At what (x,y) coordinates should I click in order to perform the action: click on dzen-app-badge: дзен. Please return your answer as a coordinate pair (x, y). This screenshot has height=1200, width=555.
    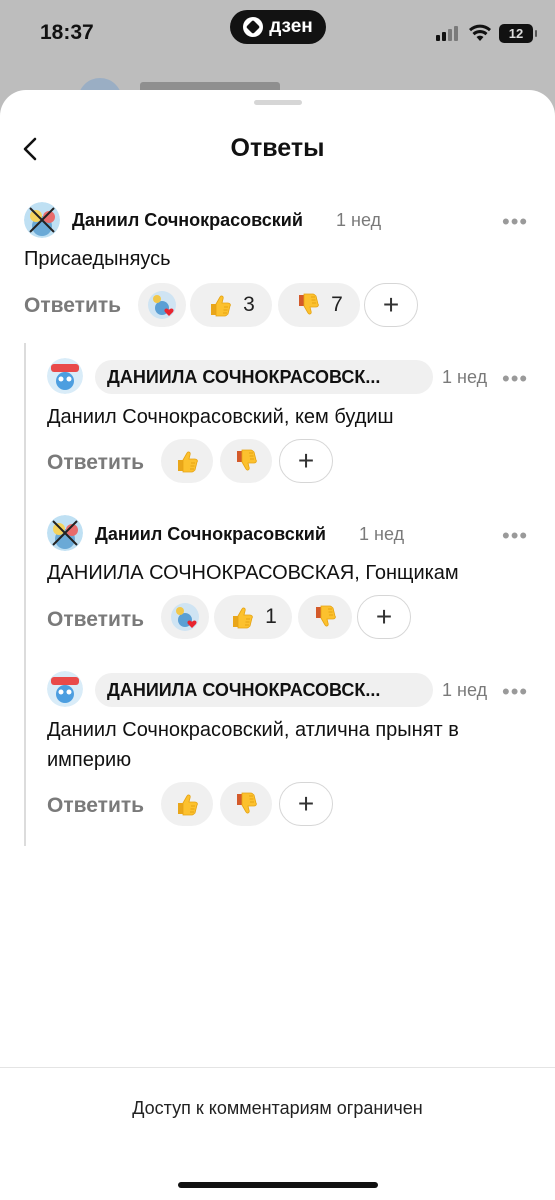
    Looking at the image, I should click on (278, 27).